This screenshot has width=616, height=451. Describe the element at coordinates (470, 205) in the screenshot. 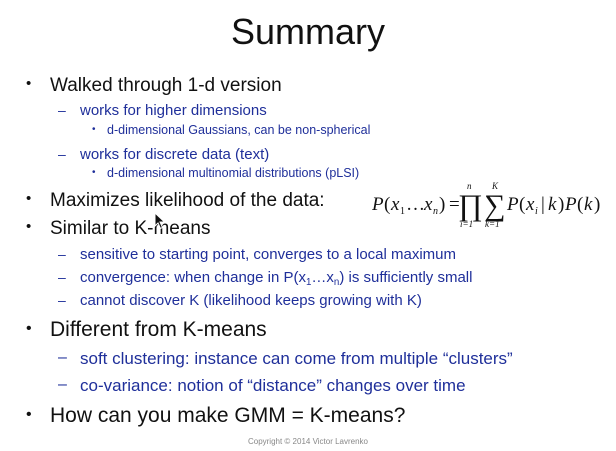

I see `formula-prod-symbol: ∏` at that location.